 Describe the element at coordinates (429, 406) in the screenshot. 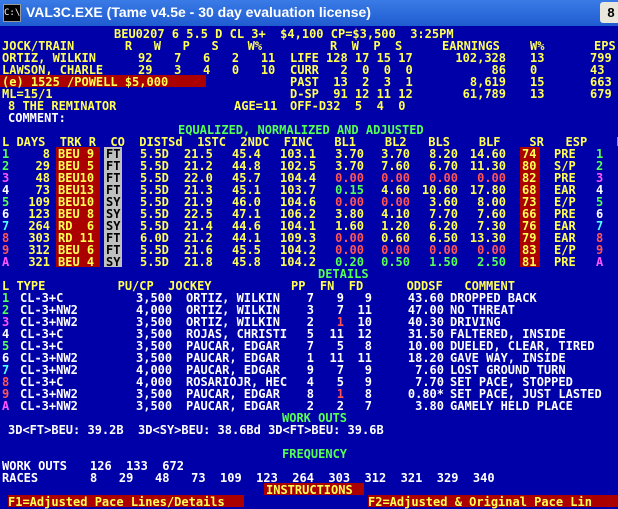

I see `detail-odds: 3.80` at that location.